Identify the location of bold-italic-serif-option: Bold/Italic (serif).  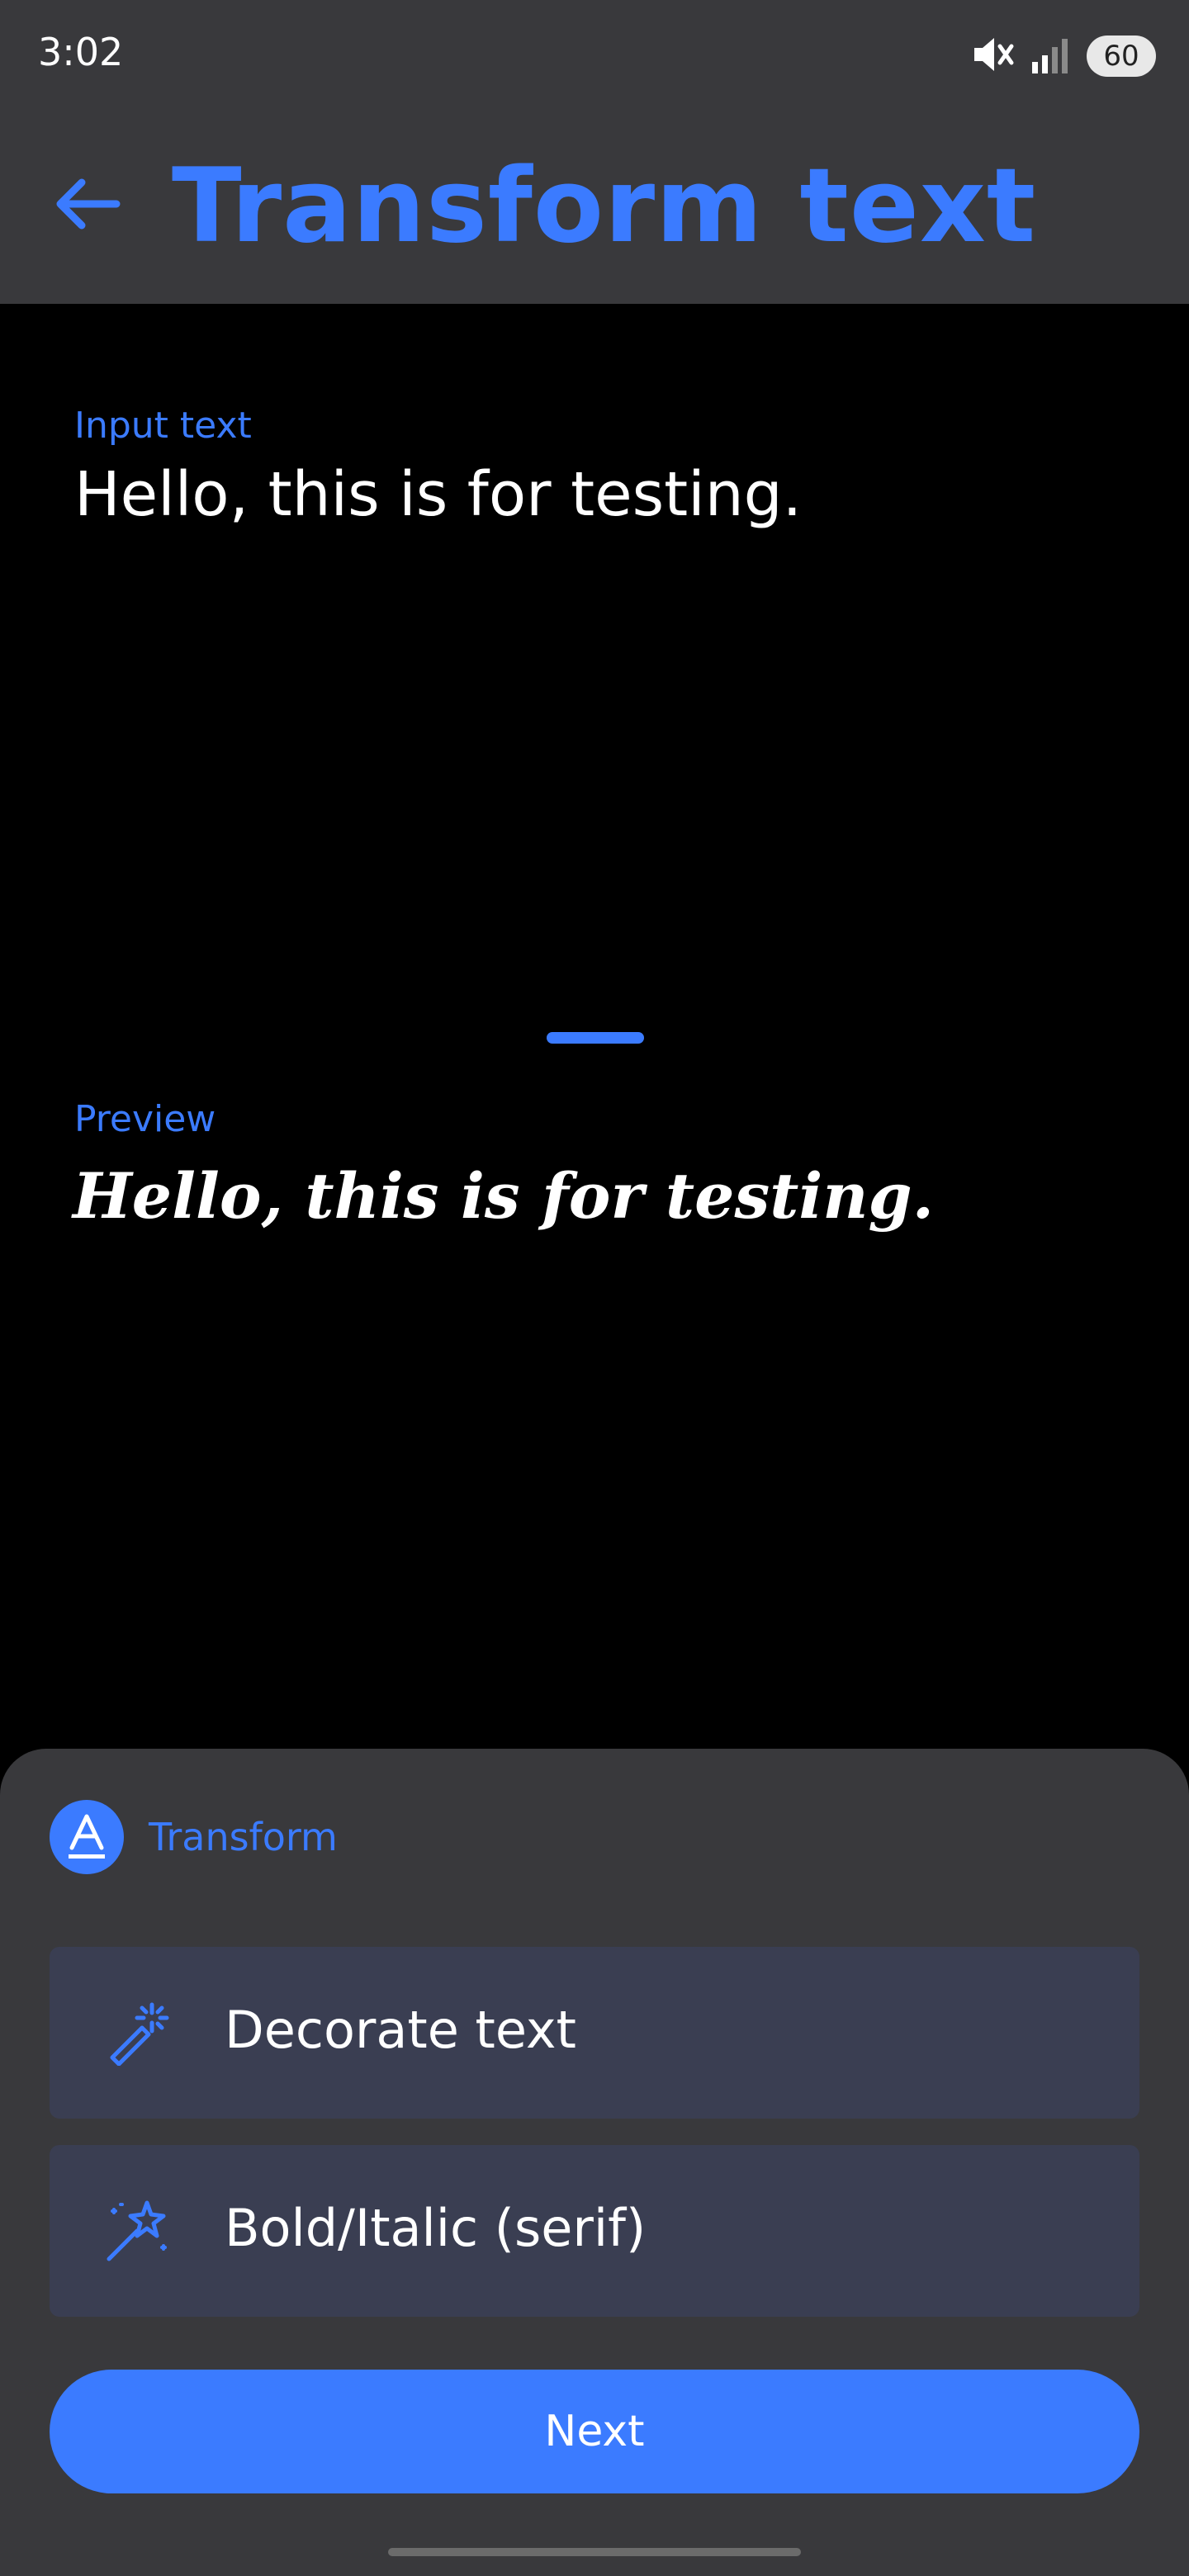
(594, 2231).